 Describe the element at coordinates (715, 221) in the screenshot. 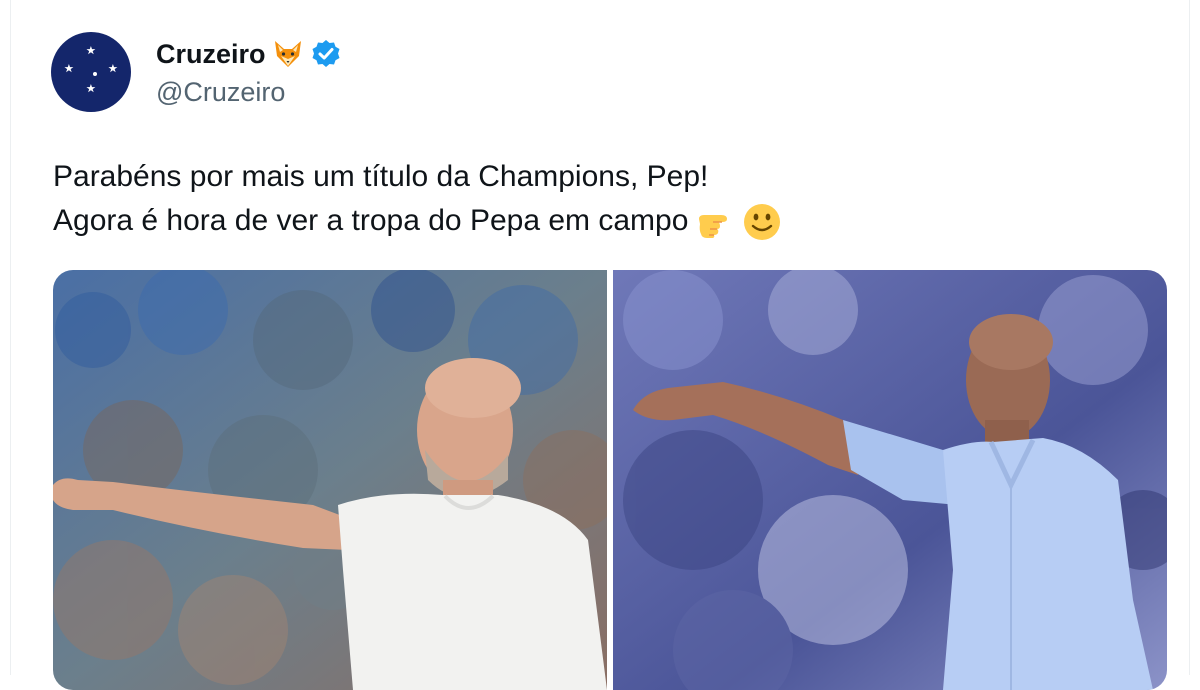

I see `pointing-right-emoji-icon` at that location.